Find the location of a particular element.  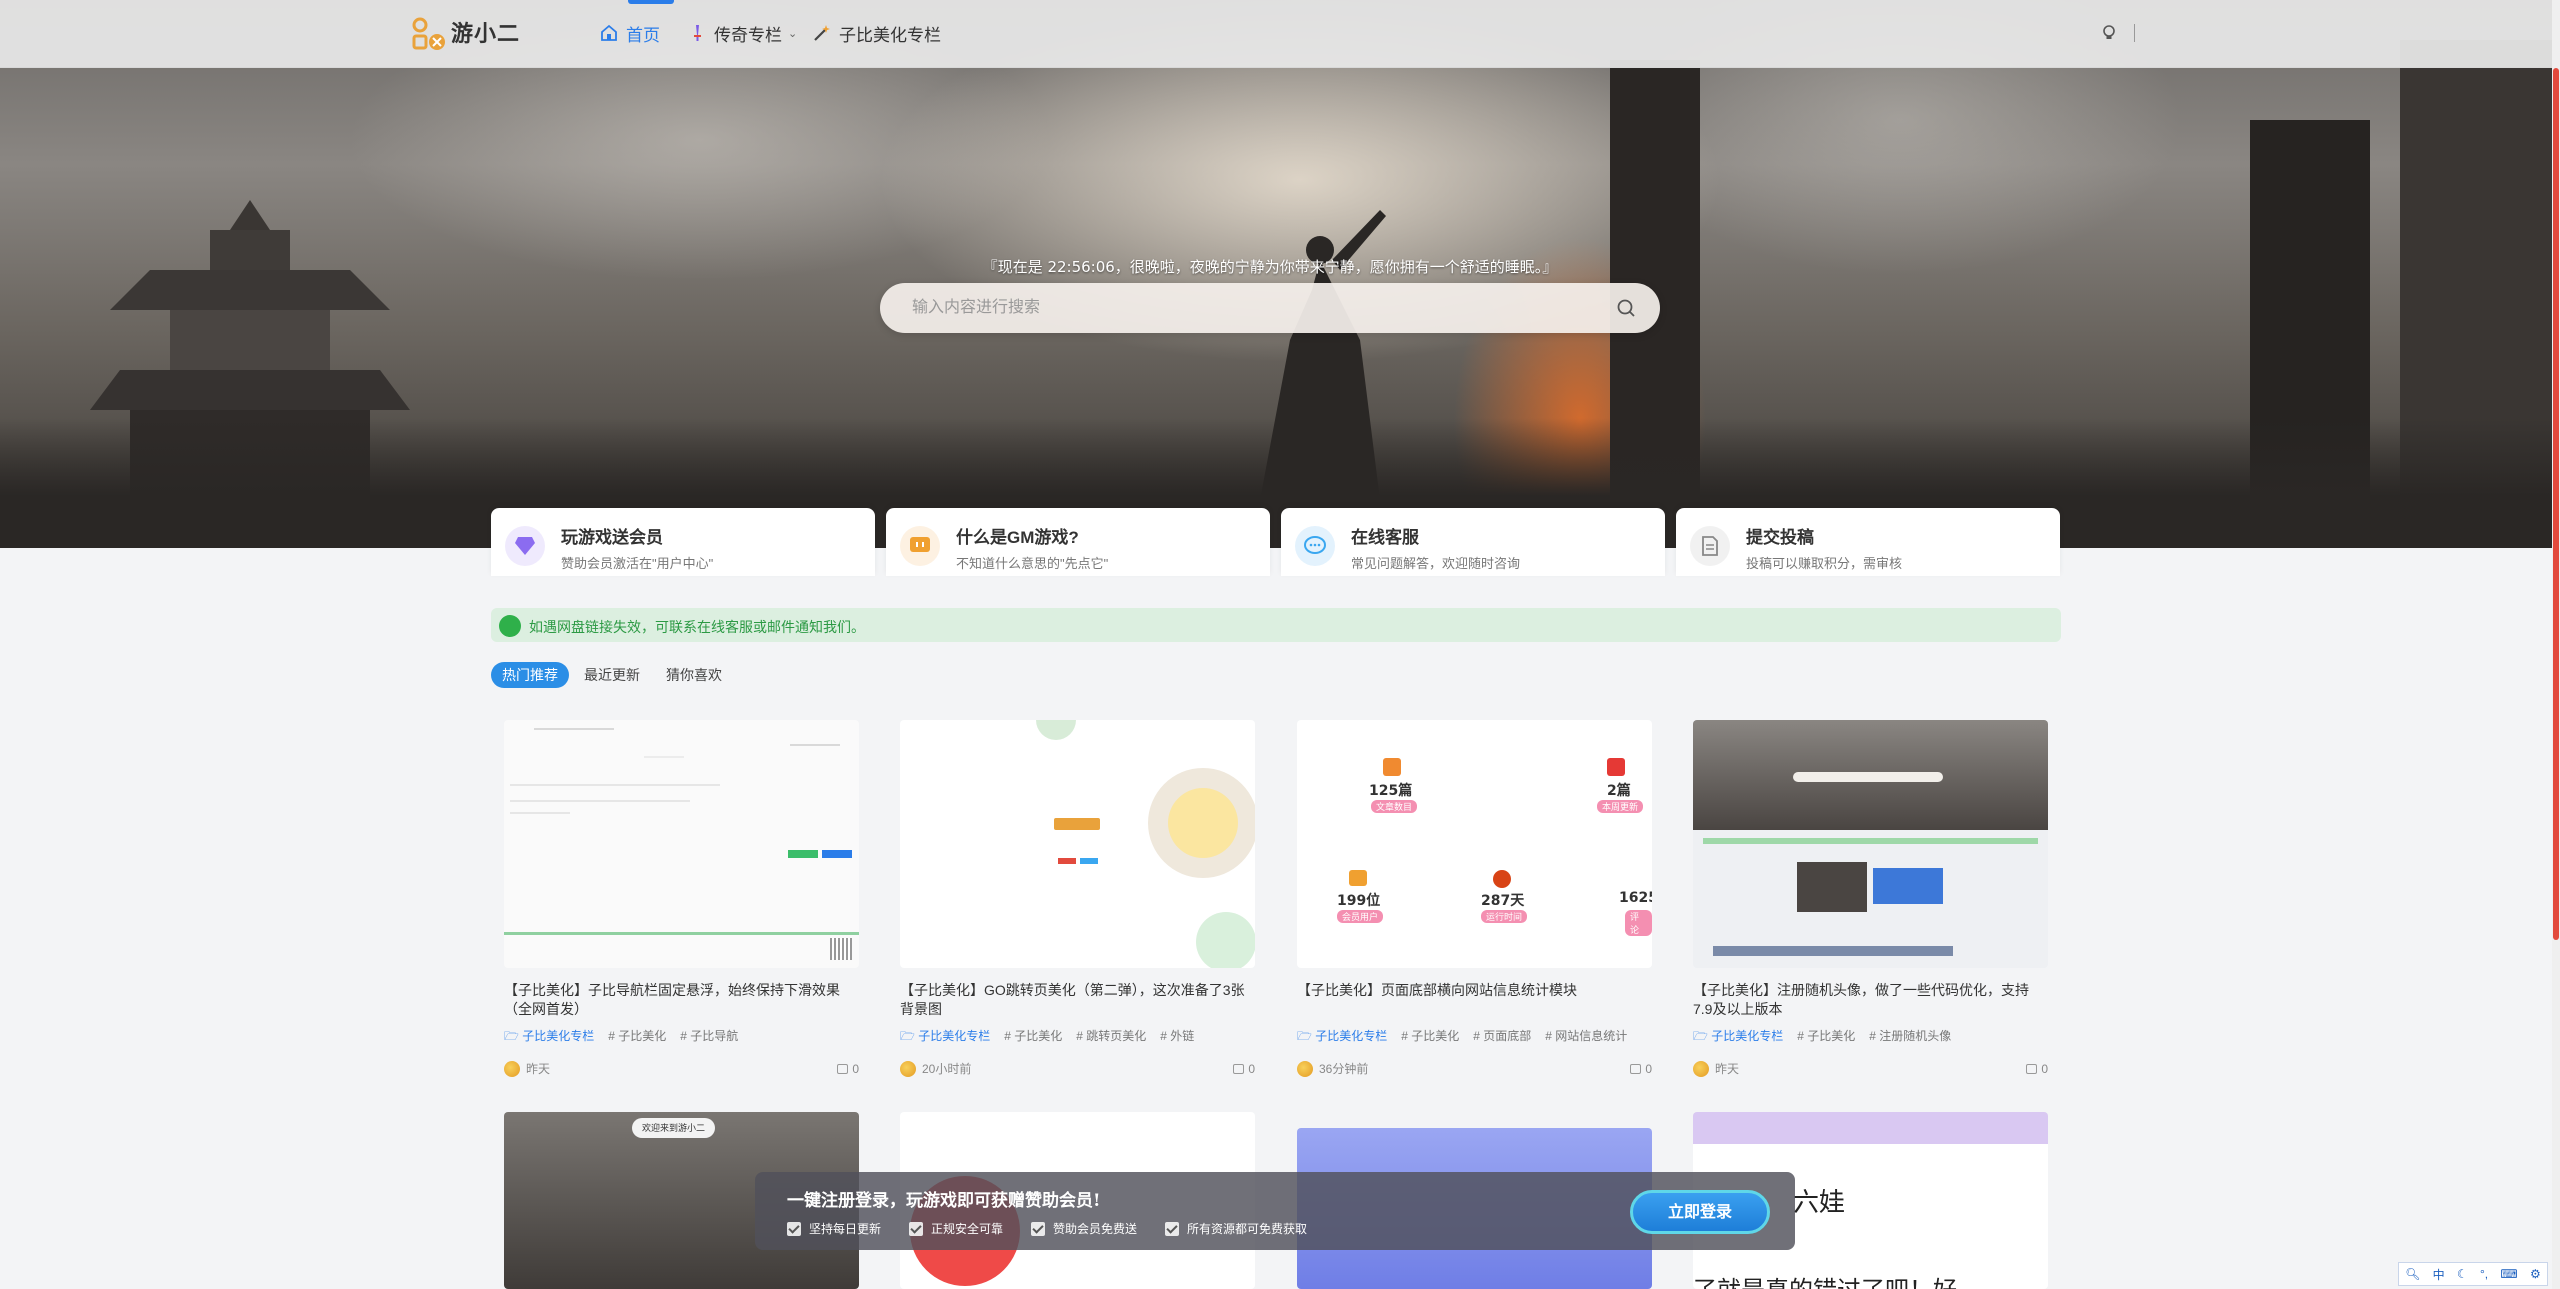

post-title: 【子比美化】页面底部横向网站信息统计模块 is located at coordinates (1474, 1000).